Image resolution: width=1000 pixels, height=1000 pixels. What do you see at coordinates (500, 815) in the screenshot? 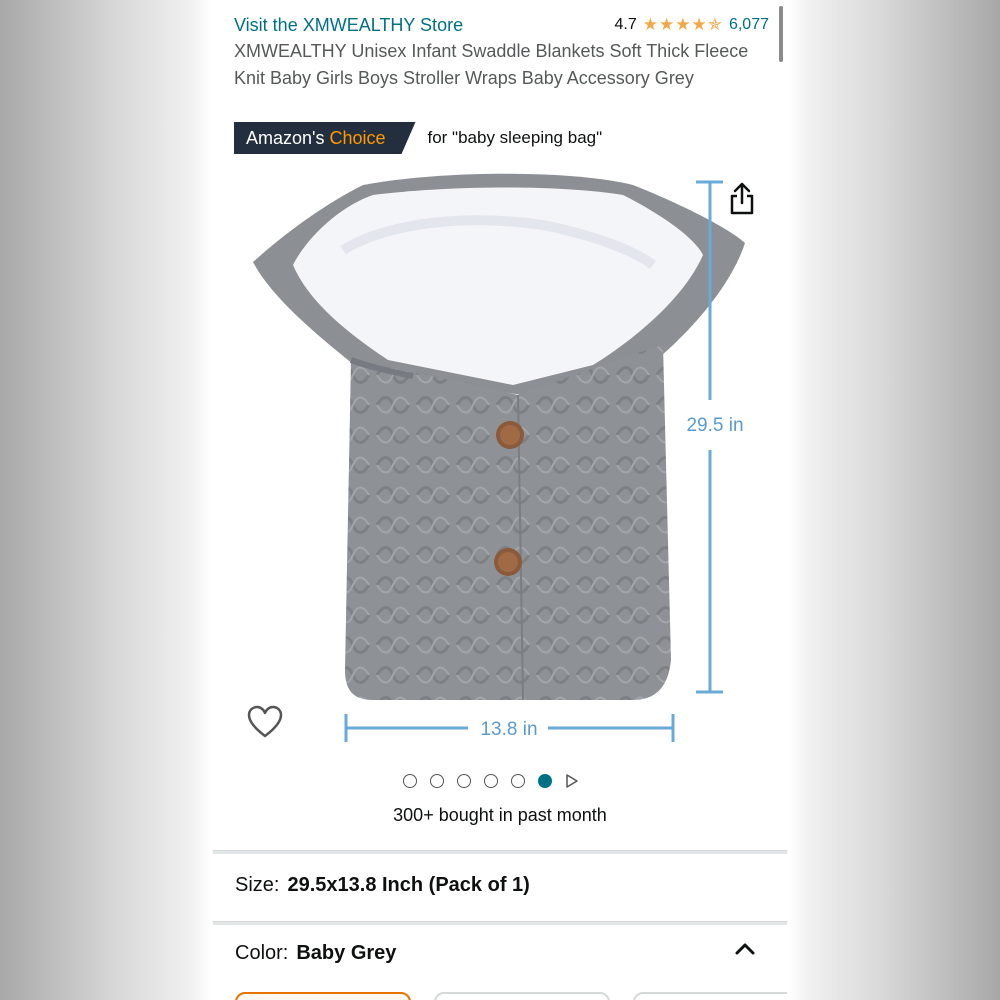
I see `bought-in-past-month: 300+ bought in past month` at bounding box center [500, 815].